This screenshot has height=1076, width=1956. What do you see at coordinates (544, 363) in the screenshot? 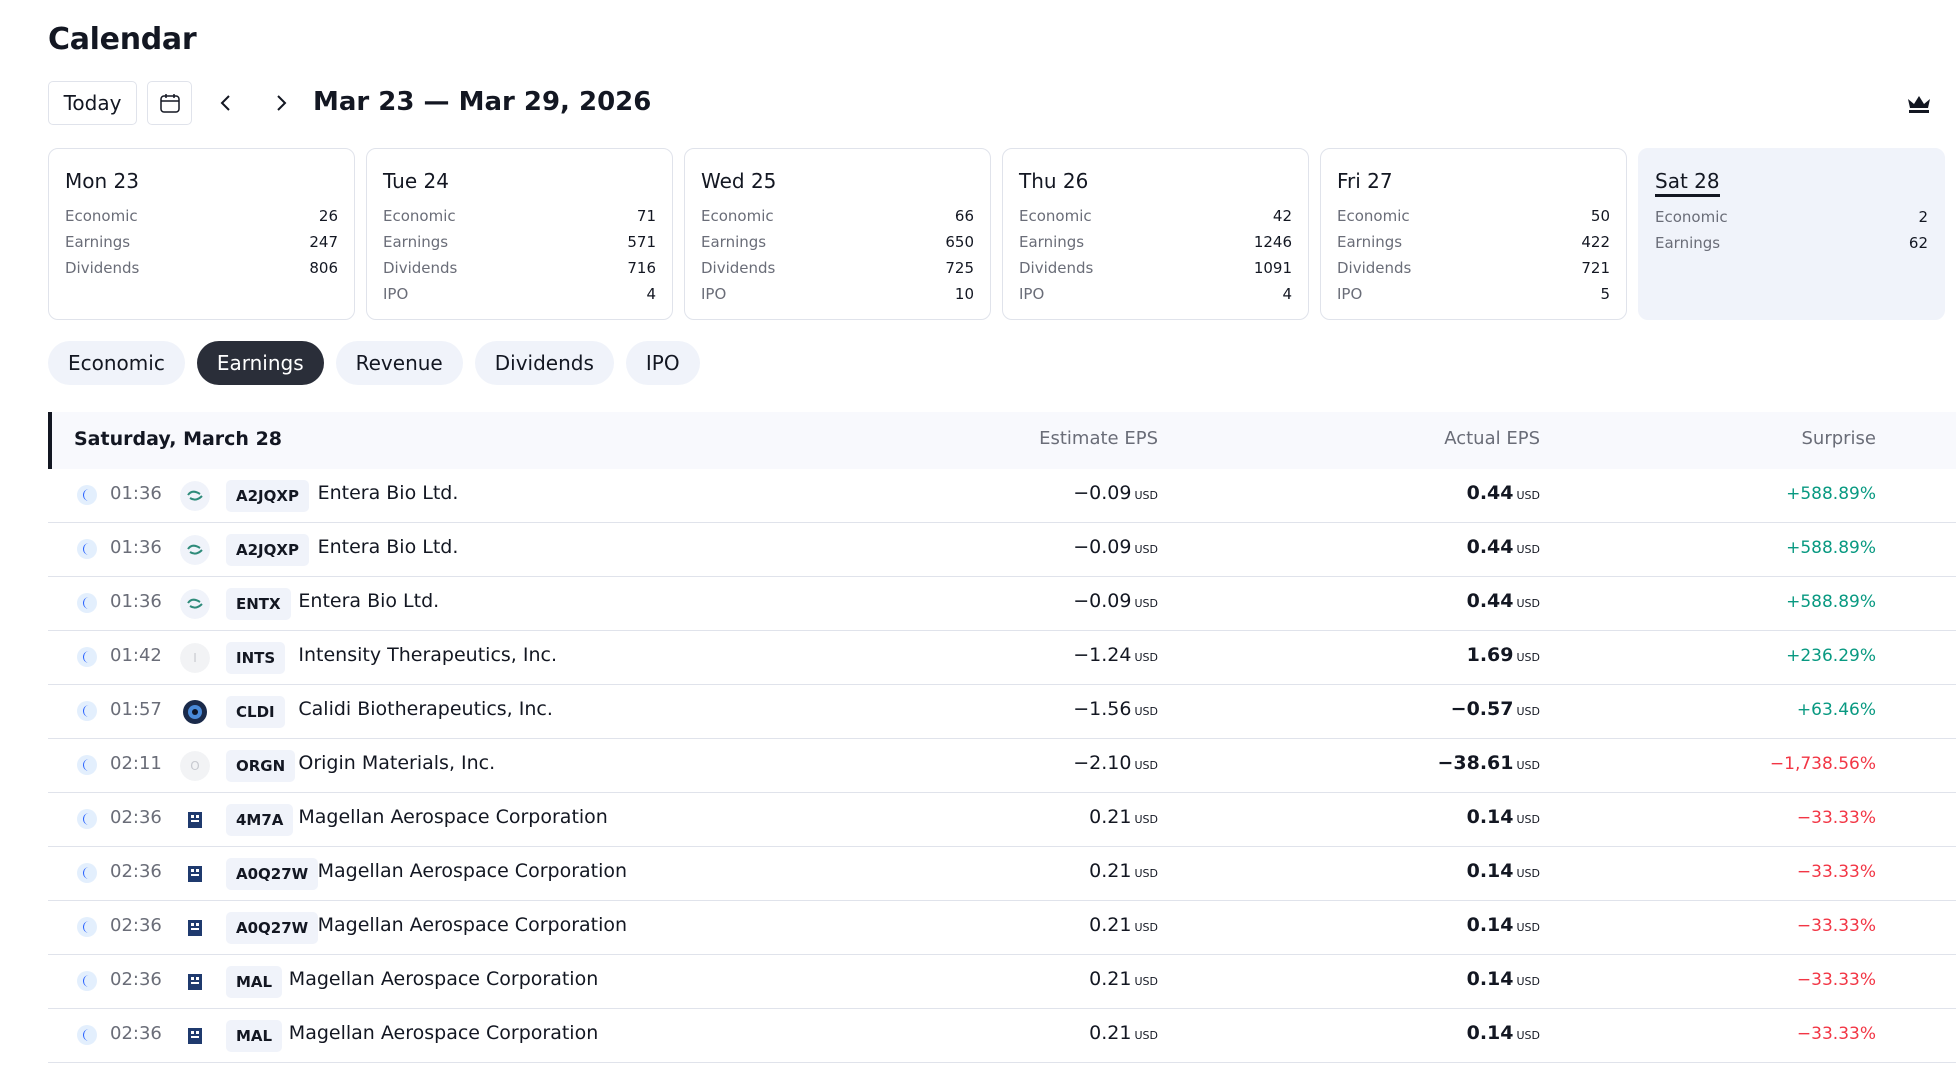
I see `filter-dividends: Dividends` at bounding box center [544, 363].